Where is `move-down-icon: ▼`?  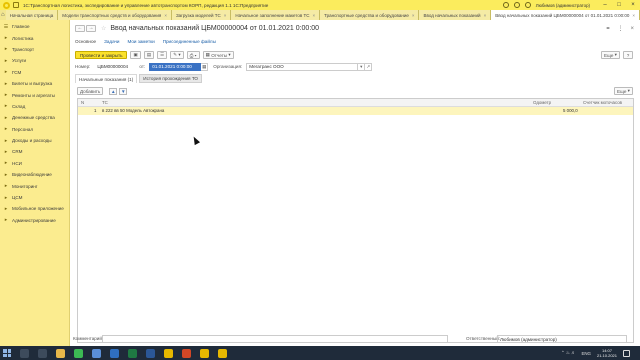 move-down-icon: ▼ is located at coordinates (123, 91).